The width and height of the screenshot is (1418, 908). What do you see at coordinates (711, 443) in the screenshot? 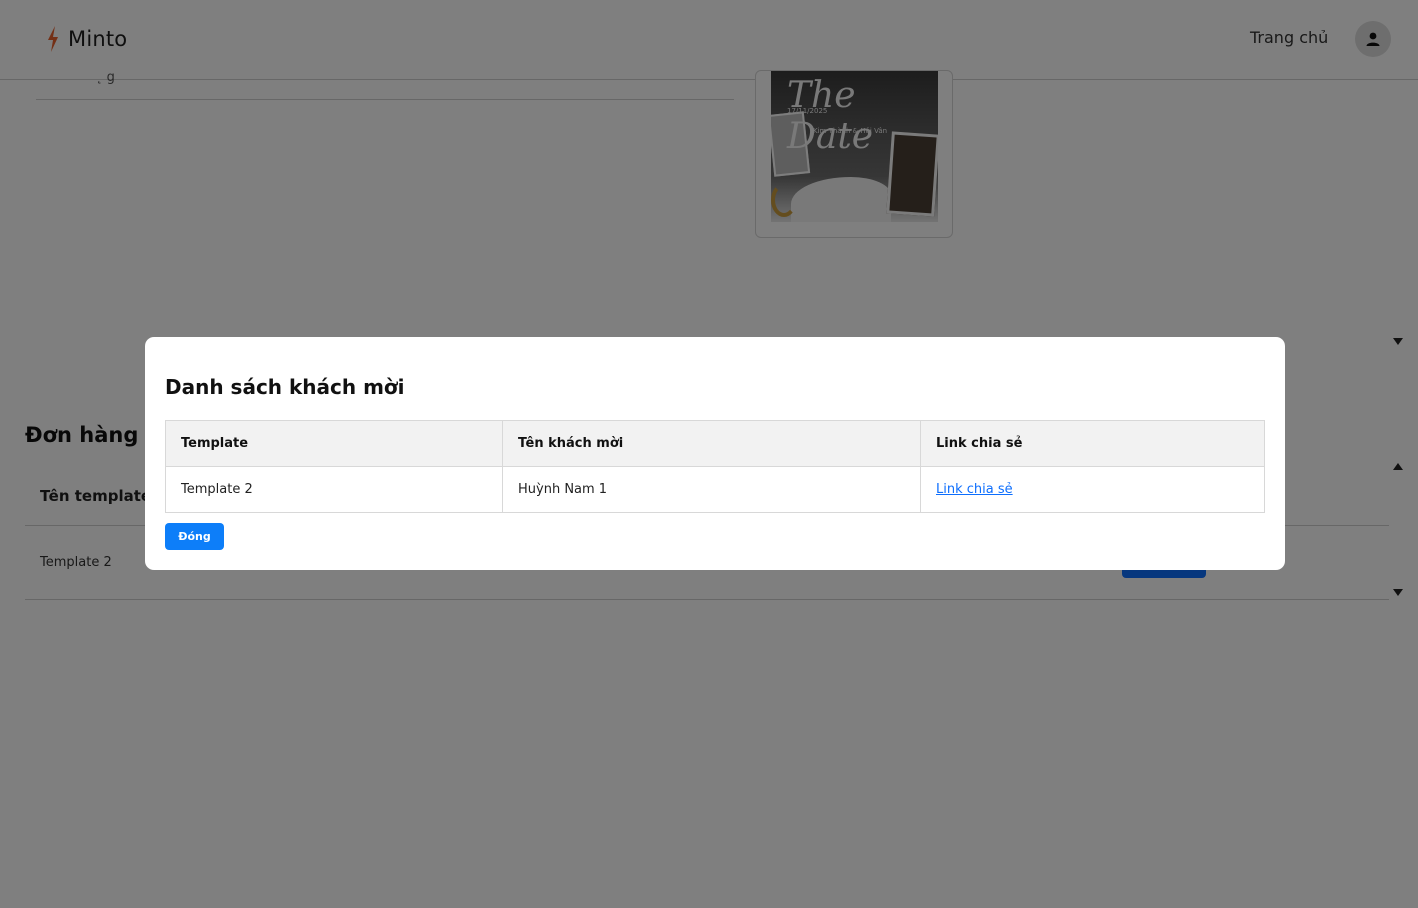
I see `column-header-guest-name: Tên khách mời` at bounding box center [711, 443].